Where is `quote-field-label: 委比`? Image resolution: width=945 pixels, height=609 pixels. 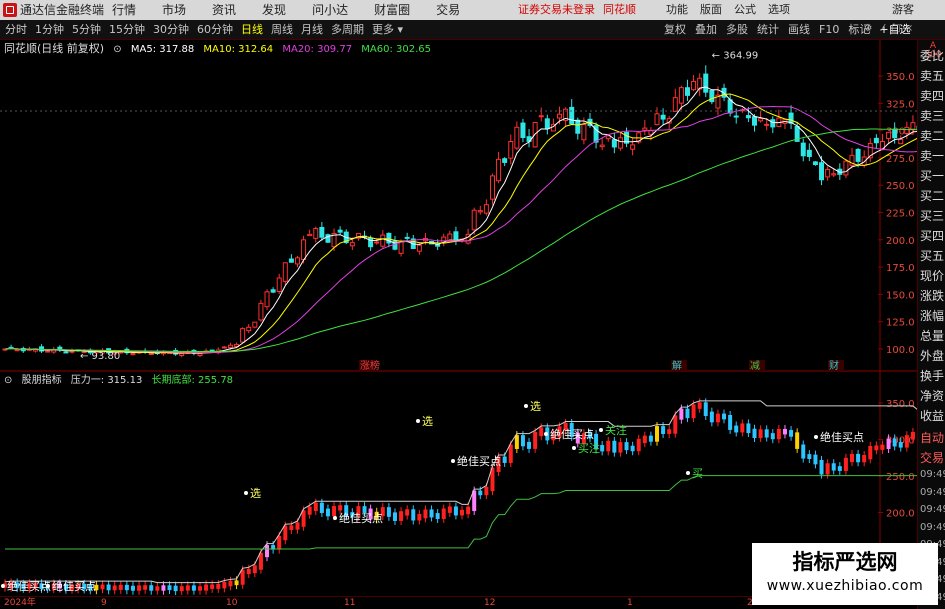
quote-field-label: 委比 is located at coordinates (932, 56).